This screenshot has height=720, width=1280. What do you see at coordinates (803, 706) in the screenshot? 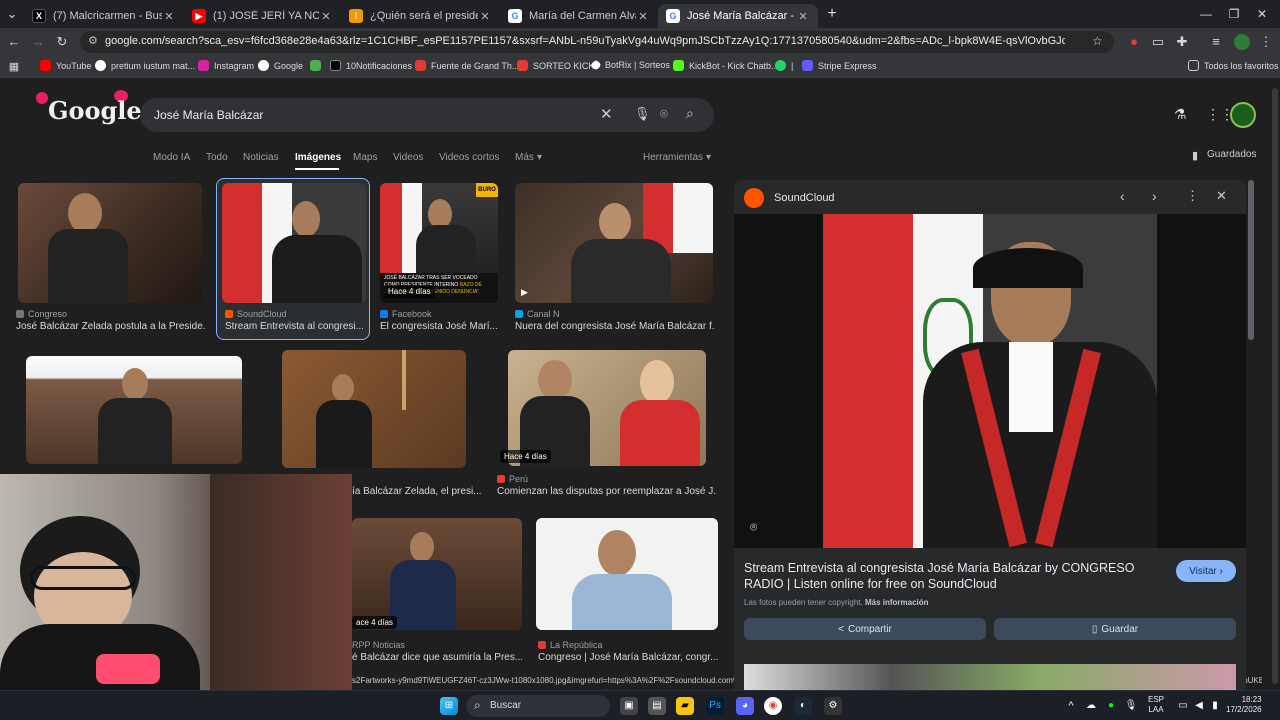
I see `steam-icon: ◐` at bounding box center [803, 706].